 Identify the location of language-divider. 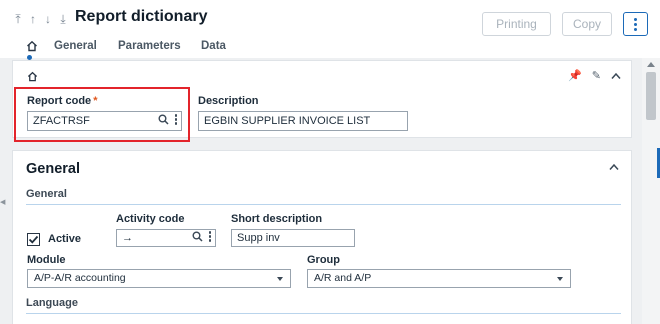
(323, 313).